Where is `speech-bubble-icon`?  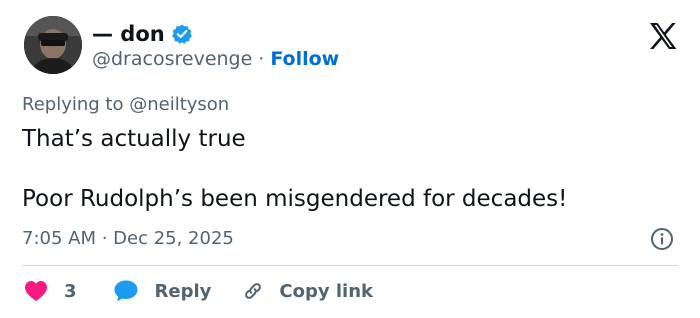
speech-bubble-icon is located at coordinates (126, 291).